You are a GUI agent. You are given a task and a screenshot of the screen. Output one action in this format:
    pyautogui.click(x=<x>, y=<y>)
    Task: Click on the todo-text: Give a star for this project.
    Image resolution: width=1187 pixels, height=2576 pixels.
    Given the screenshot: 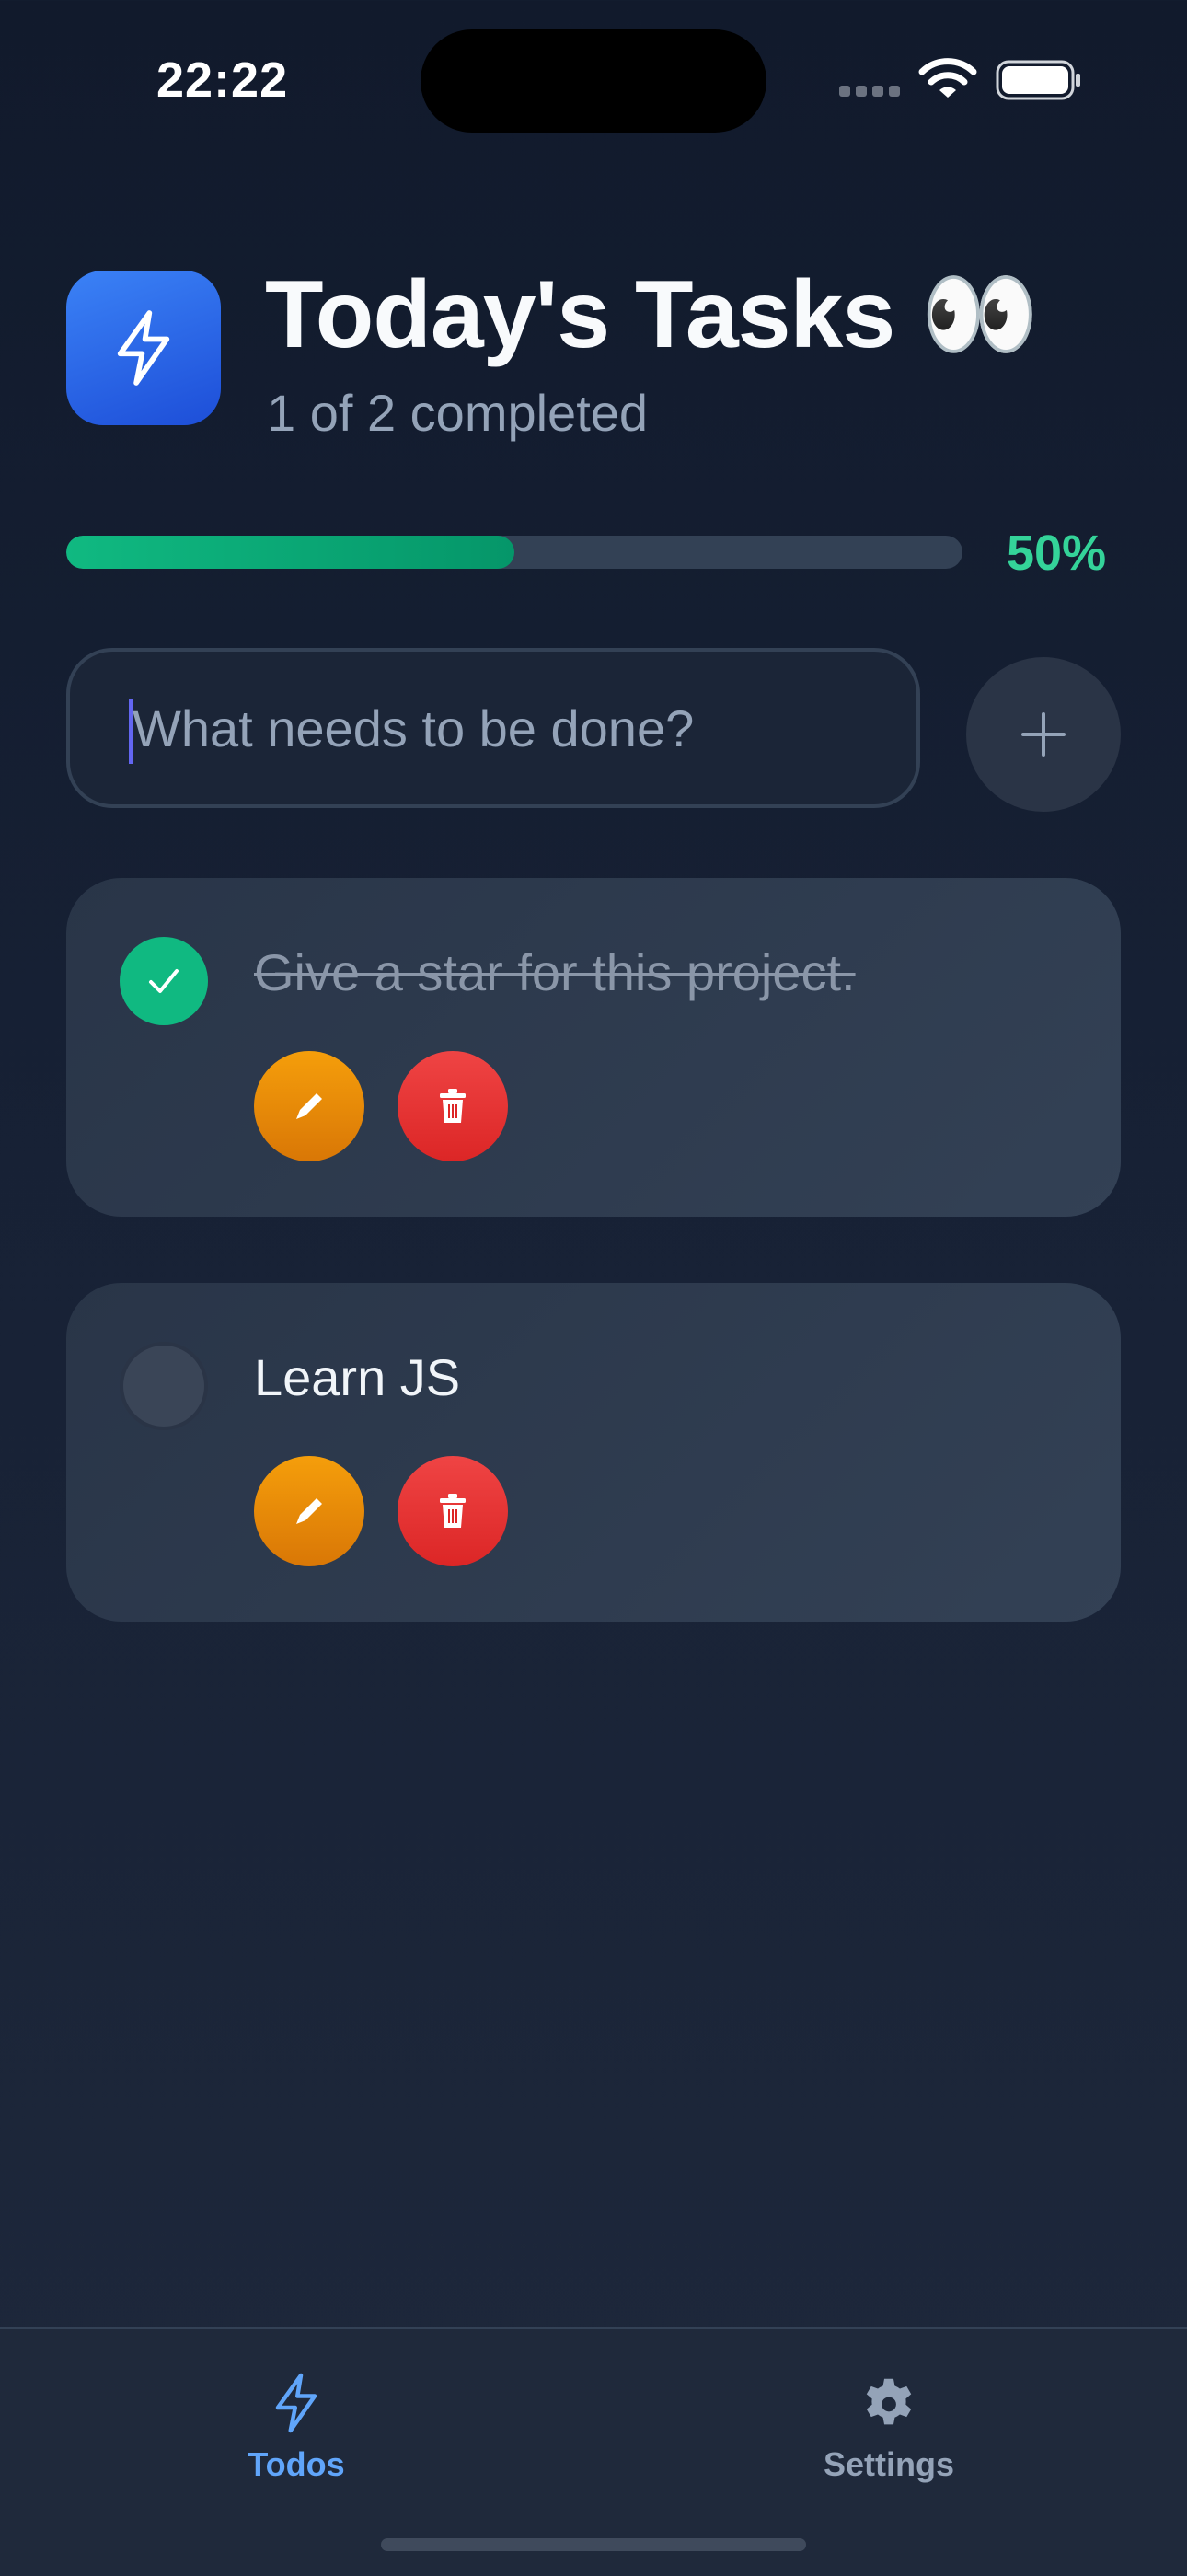 What is the action you would take?
    pyautogui.click(x=555, y=972)
    